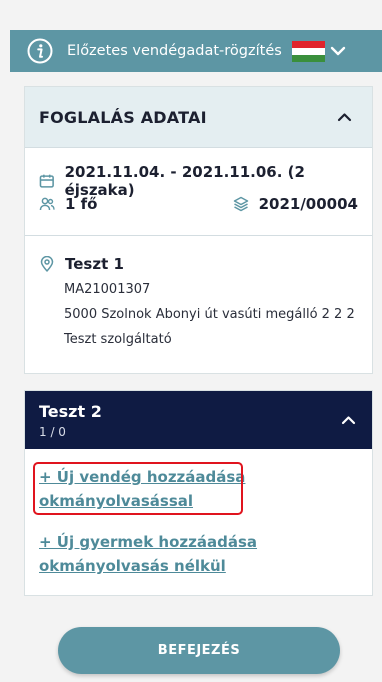 This screenshot has height=682, width=382. Describe the element at coordinates (148, 542) in the screenshot. I see `add-child-link-line1: + Új gyermek hozzáadása` at that location.